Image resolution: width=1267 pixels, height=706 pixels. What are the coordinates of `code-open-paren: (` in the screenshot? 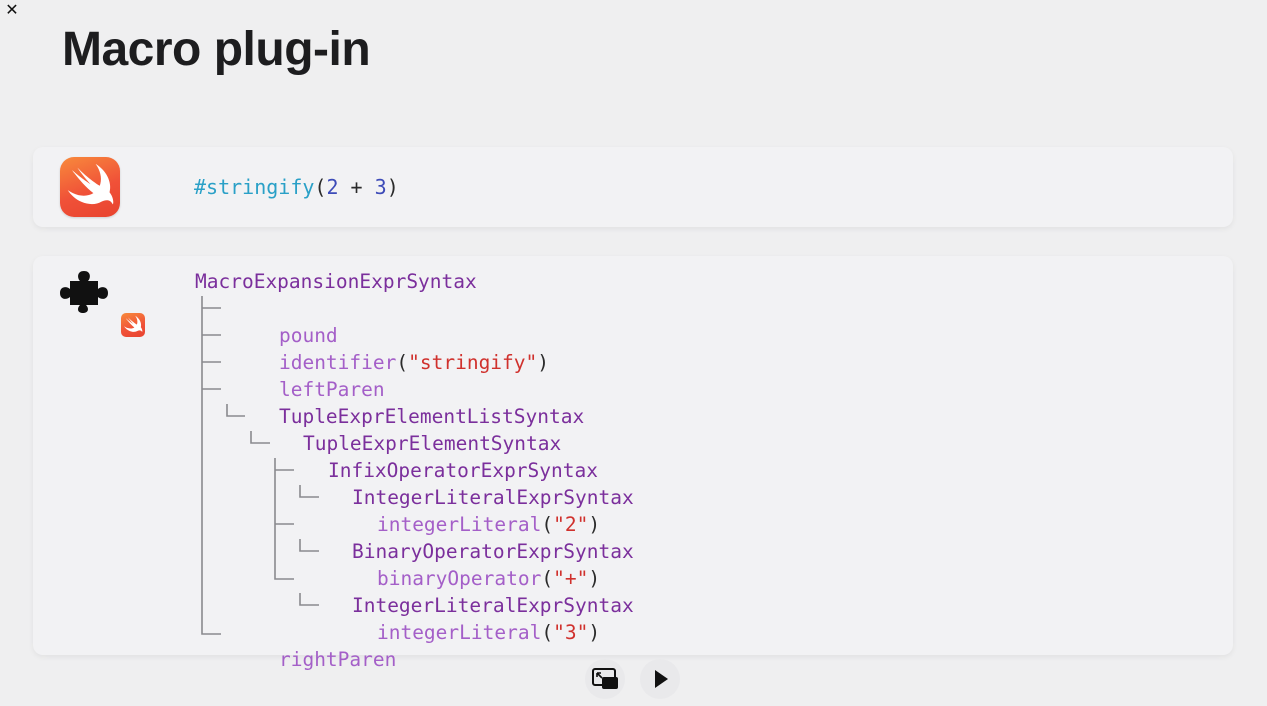 It's located at (320, 187).